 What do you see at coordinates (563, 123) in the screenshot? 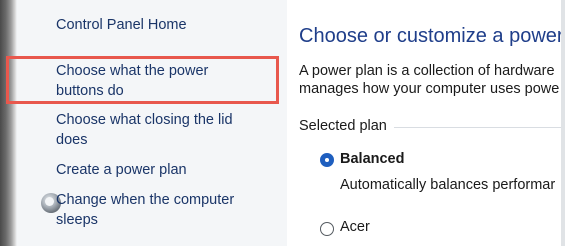
I see `scrollbar` at bounding box center [563, 123].